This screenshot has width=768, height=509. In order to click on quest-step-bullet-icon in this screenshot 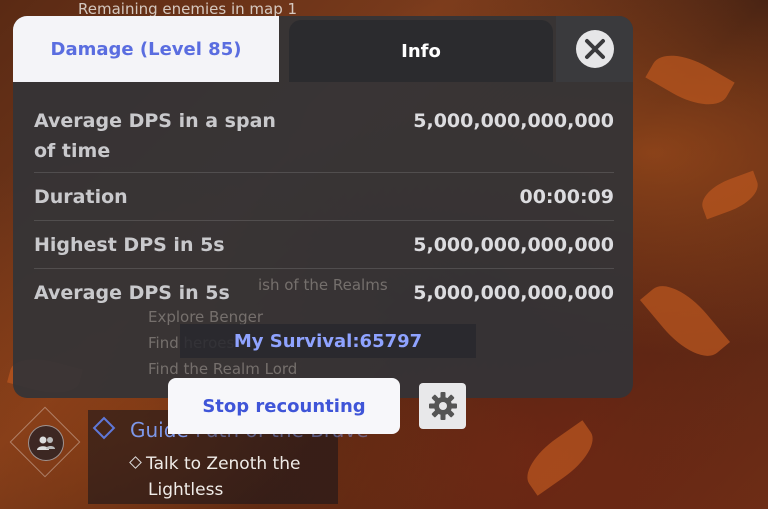, I will do `click(135, 462)`.